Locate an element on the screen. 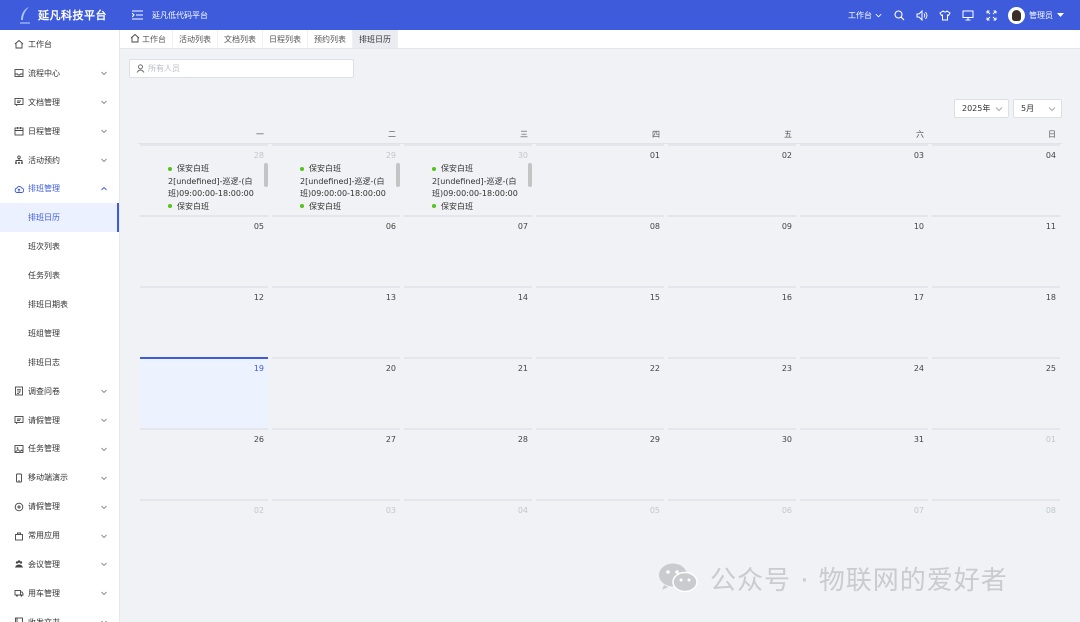 The height and width of the screenshot is (622, 1080). calendar-cell: 27 is located at coordinates (336, 463).